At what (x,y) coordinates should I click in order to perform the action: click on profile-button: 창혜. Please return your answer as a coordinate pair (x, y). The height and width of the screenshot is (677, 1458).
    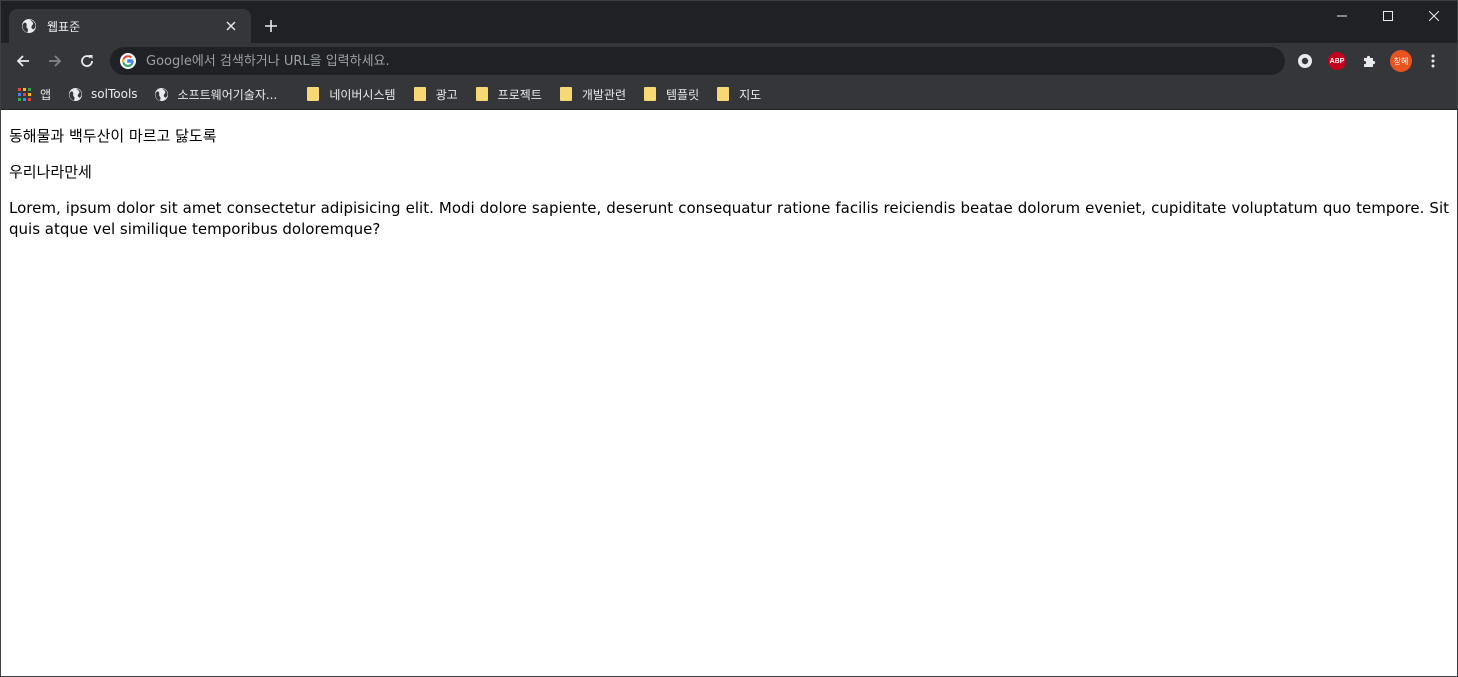
    Looking at the image, I should click on (1401, 61).